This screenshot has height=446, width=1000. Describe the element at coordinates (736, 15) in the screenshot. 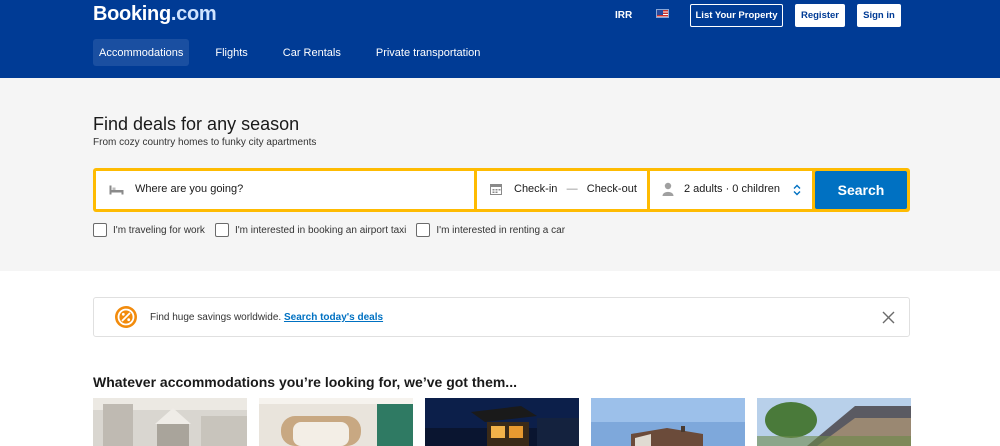

I see `list-property-button: List Your Property` at that location.